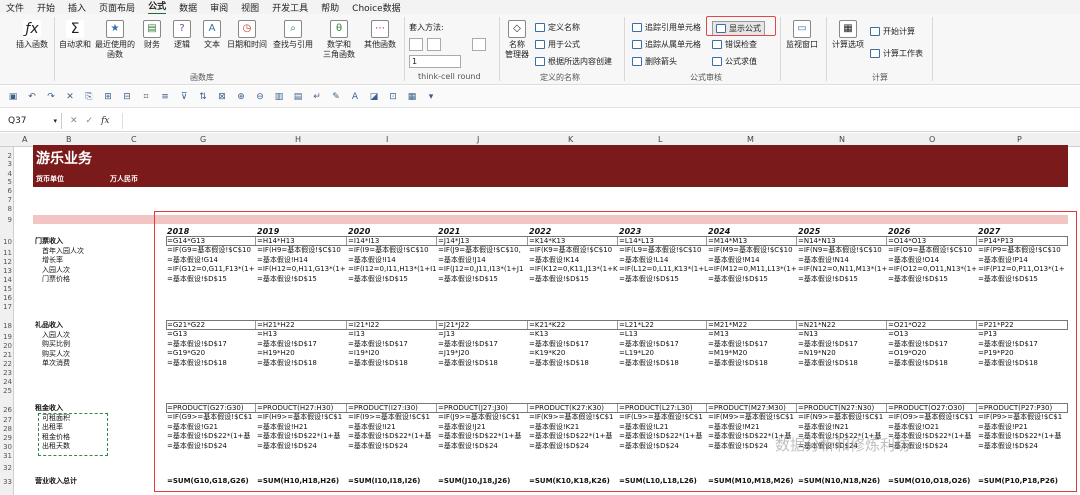 This screenshot has height=495, width=1080. I want to click on gift-title: 礼品收入, so click(75, 325).